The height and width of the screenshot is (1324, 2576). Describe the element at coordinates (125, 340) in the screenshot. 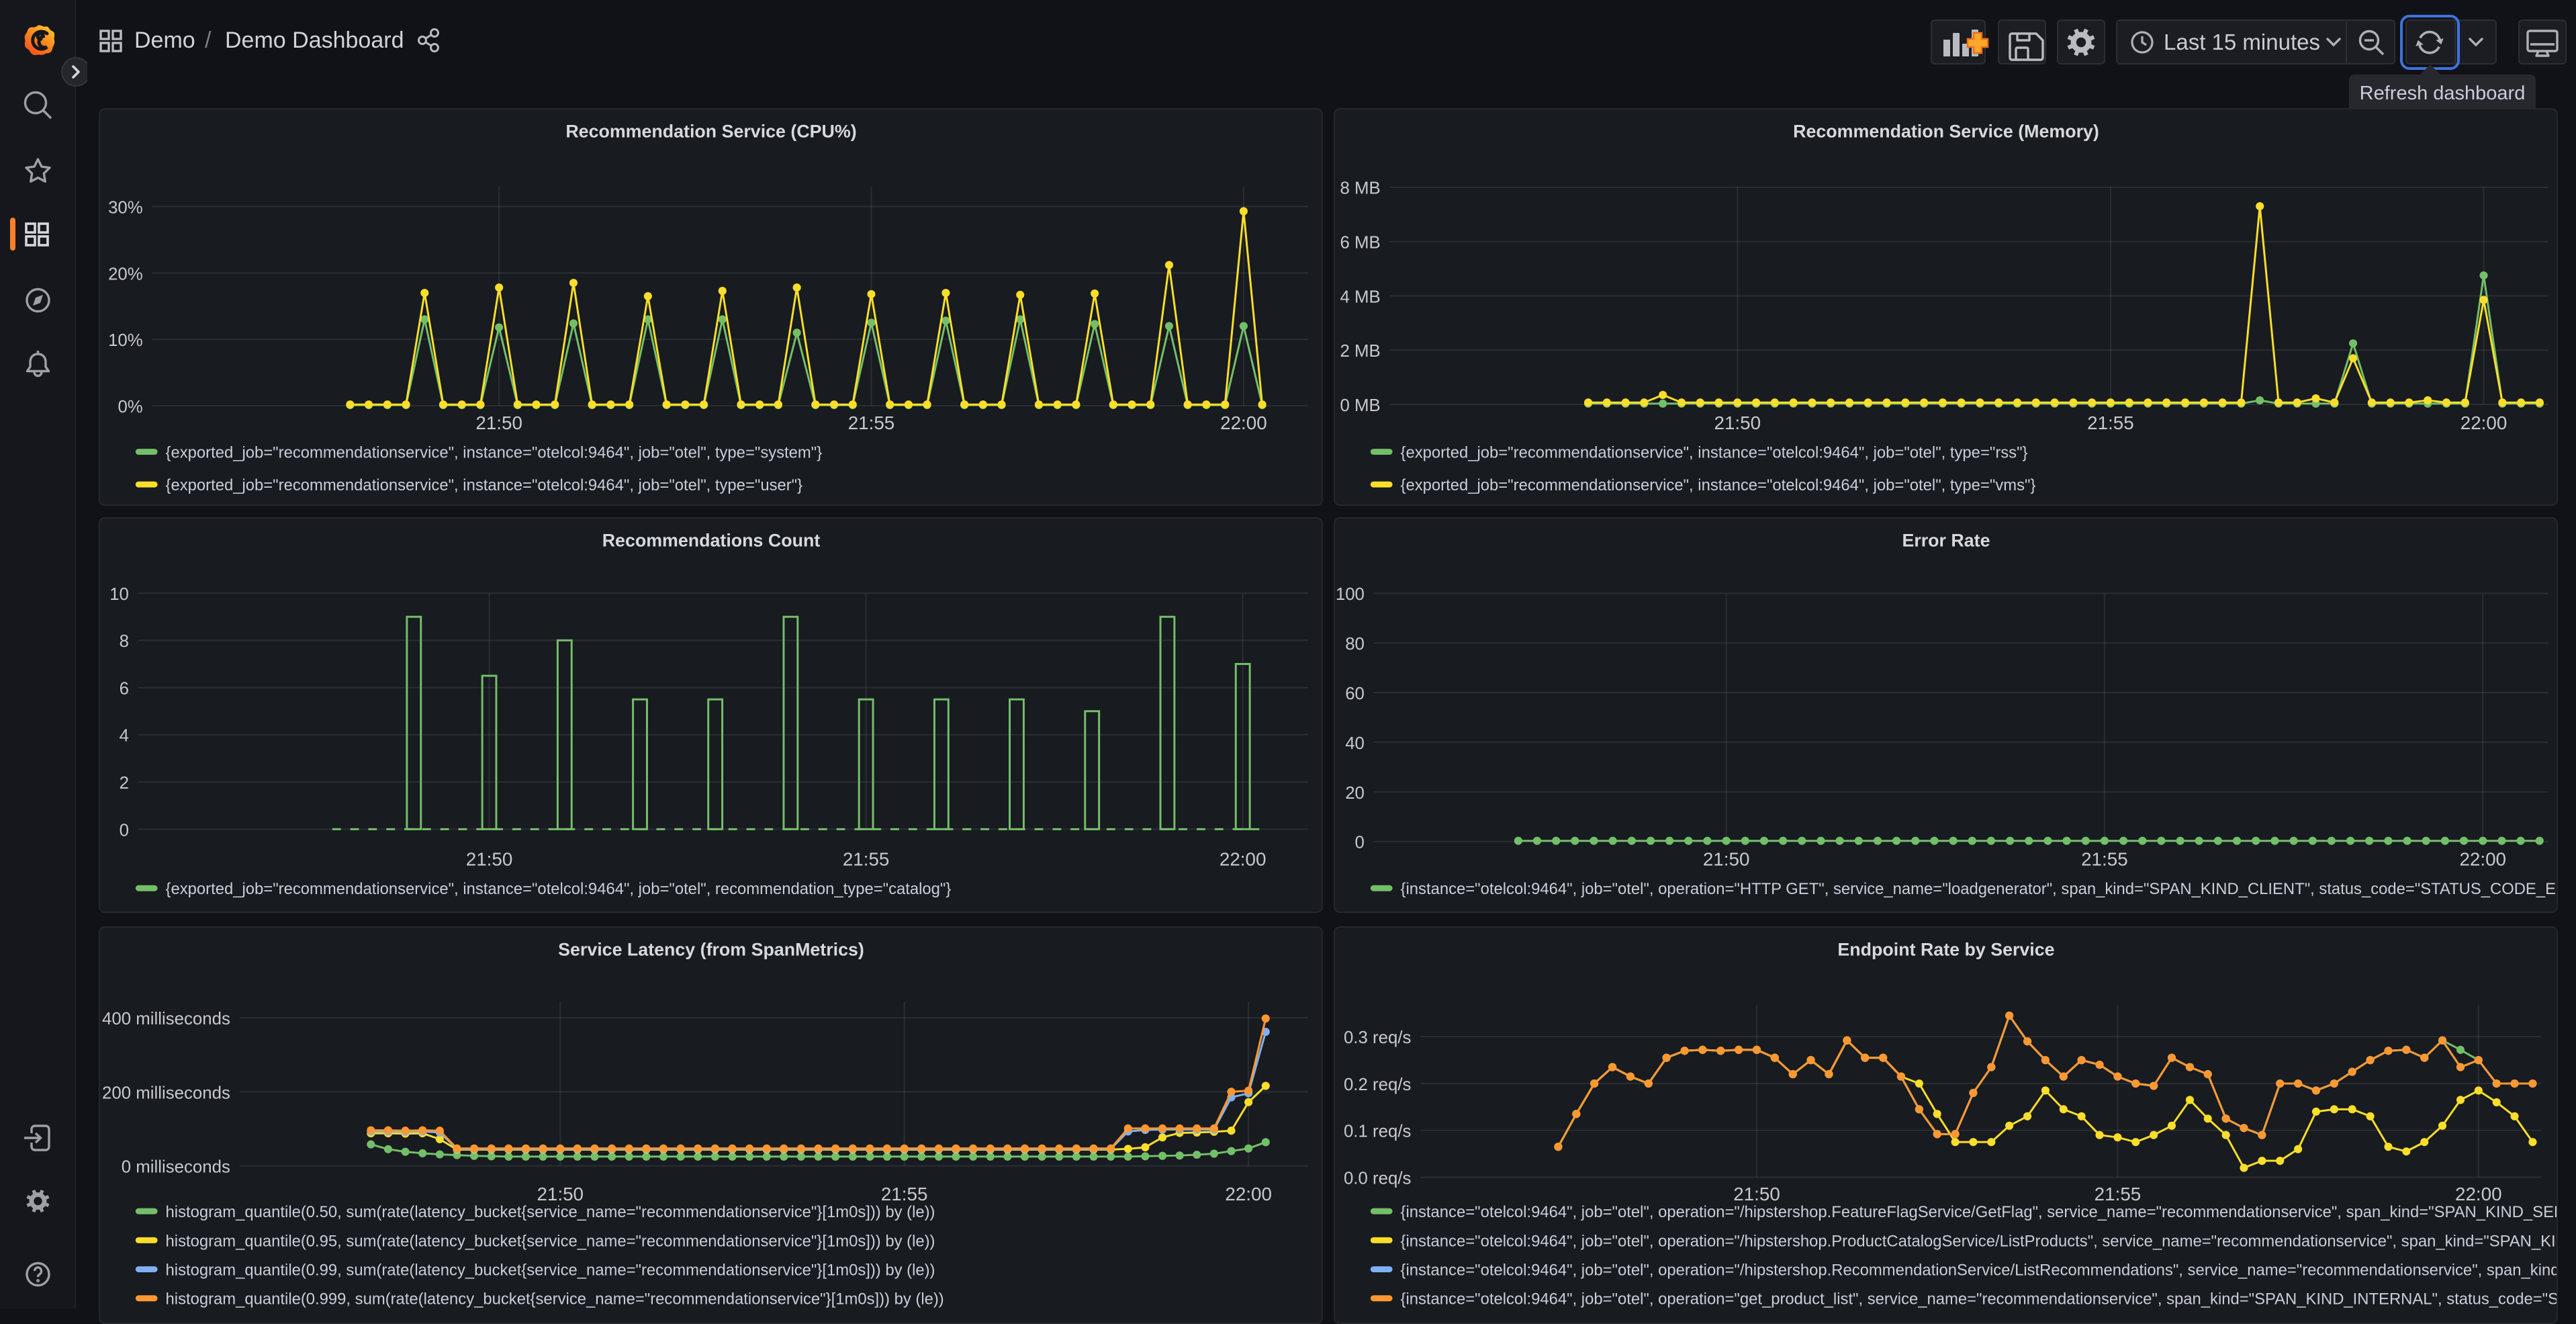

I see `svg-text: 10%` at that location.